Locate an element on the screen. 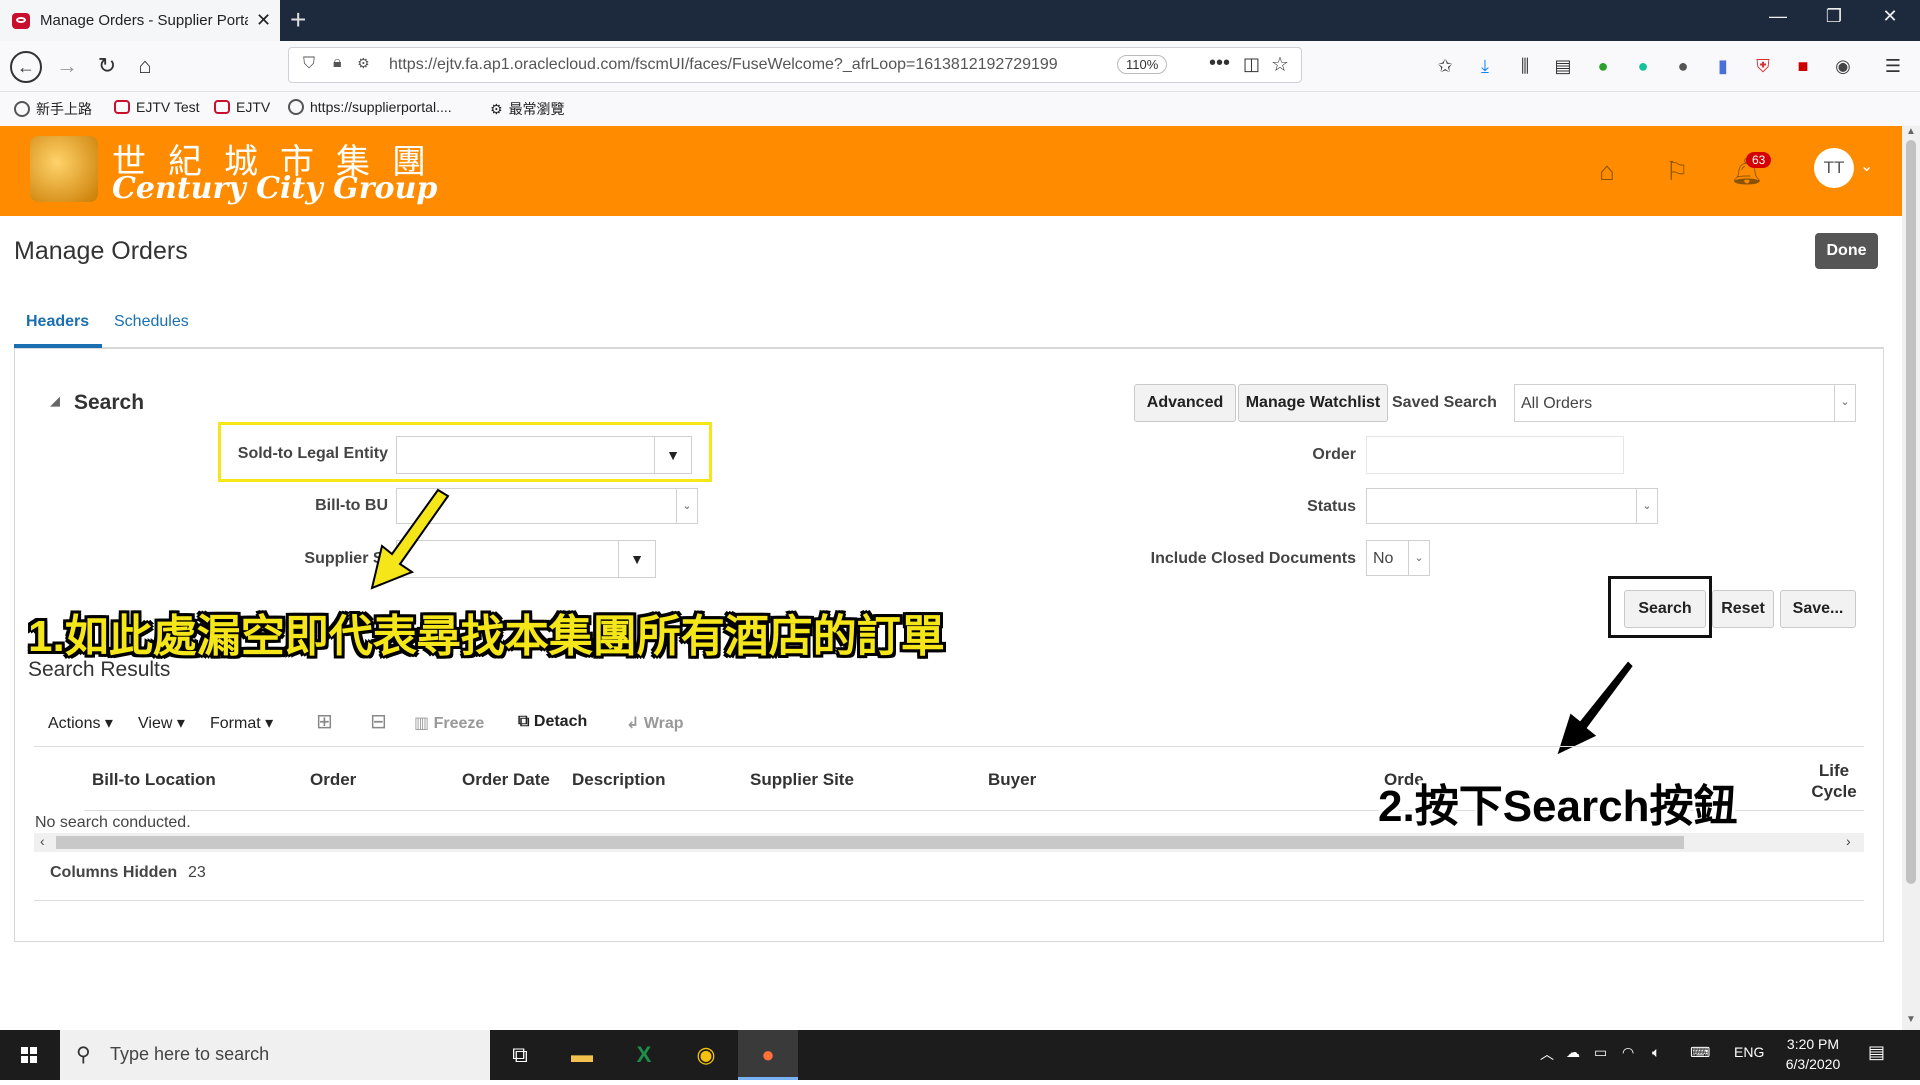 Image resolution: width=1920 pixels, height=1085 pixels. action-center-icon: ▤ is located at coordinates (1876, 1052).